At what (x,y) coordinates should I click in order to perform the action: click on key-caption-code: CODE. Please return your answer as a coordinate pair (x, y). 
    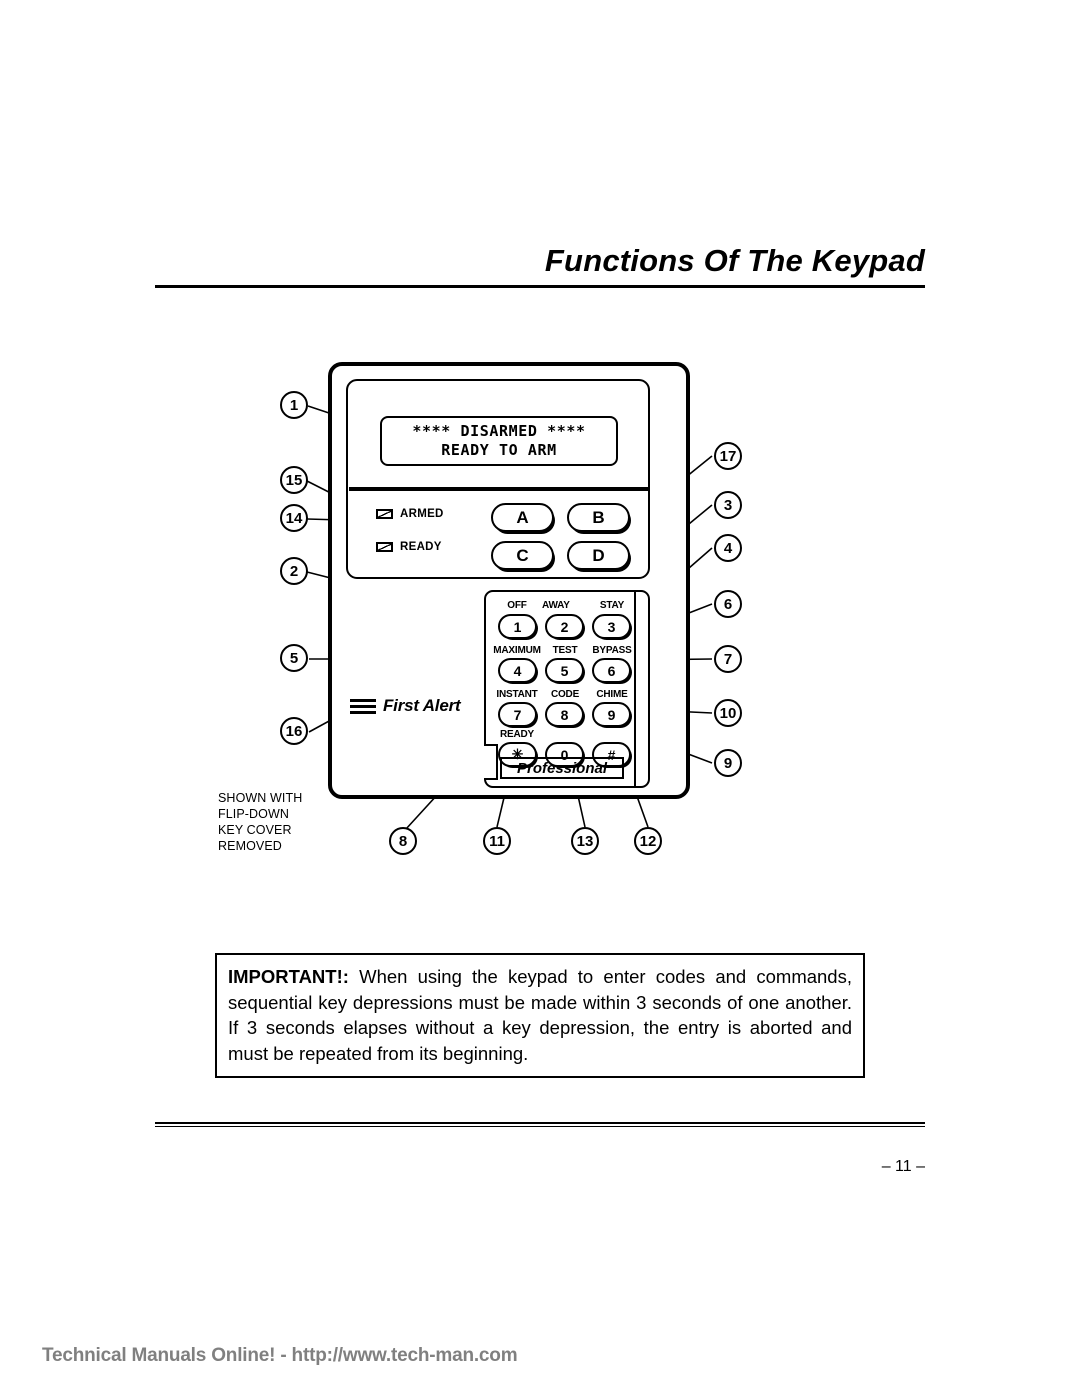
    Looking at the image, I should click on (565, 694).